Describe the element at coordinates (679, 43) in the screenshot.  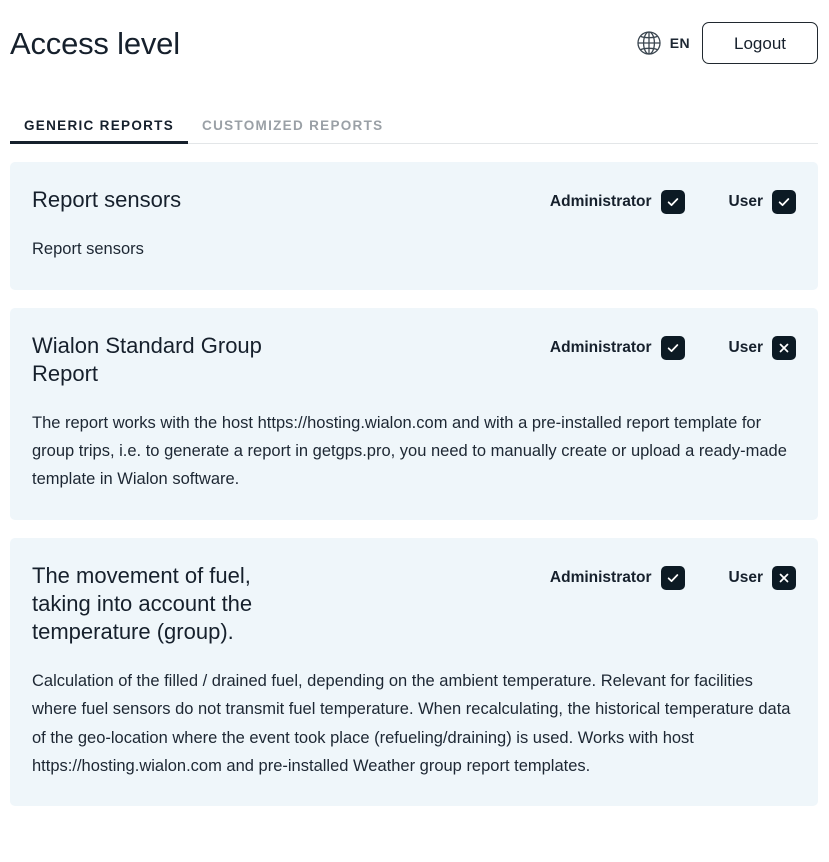
I see `language-label: EN` at that location.